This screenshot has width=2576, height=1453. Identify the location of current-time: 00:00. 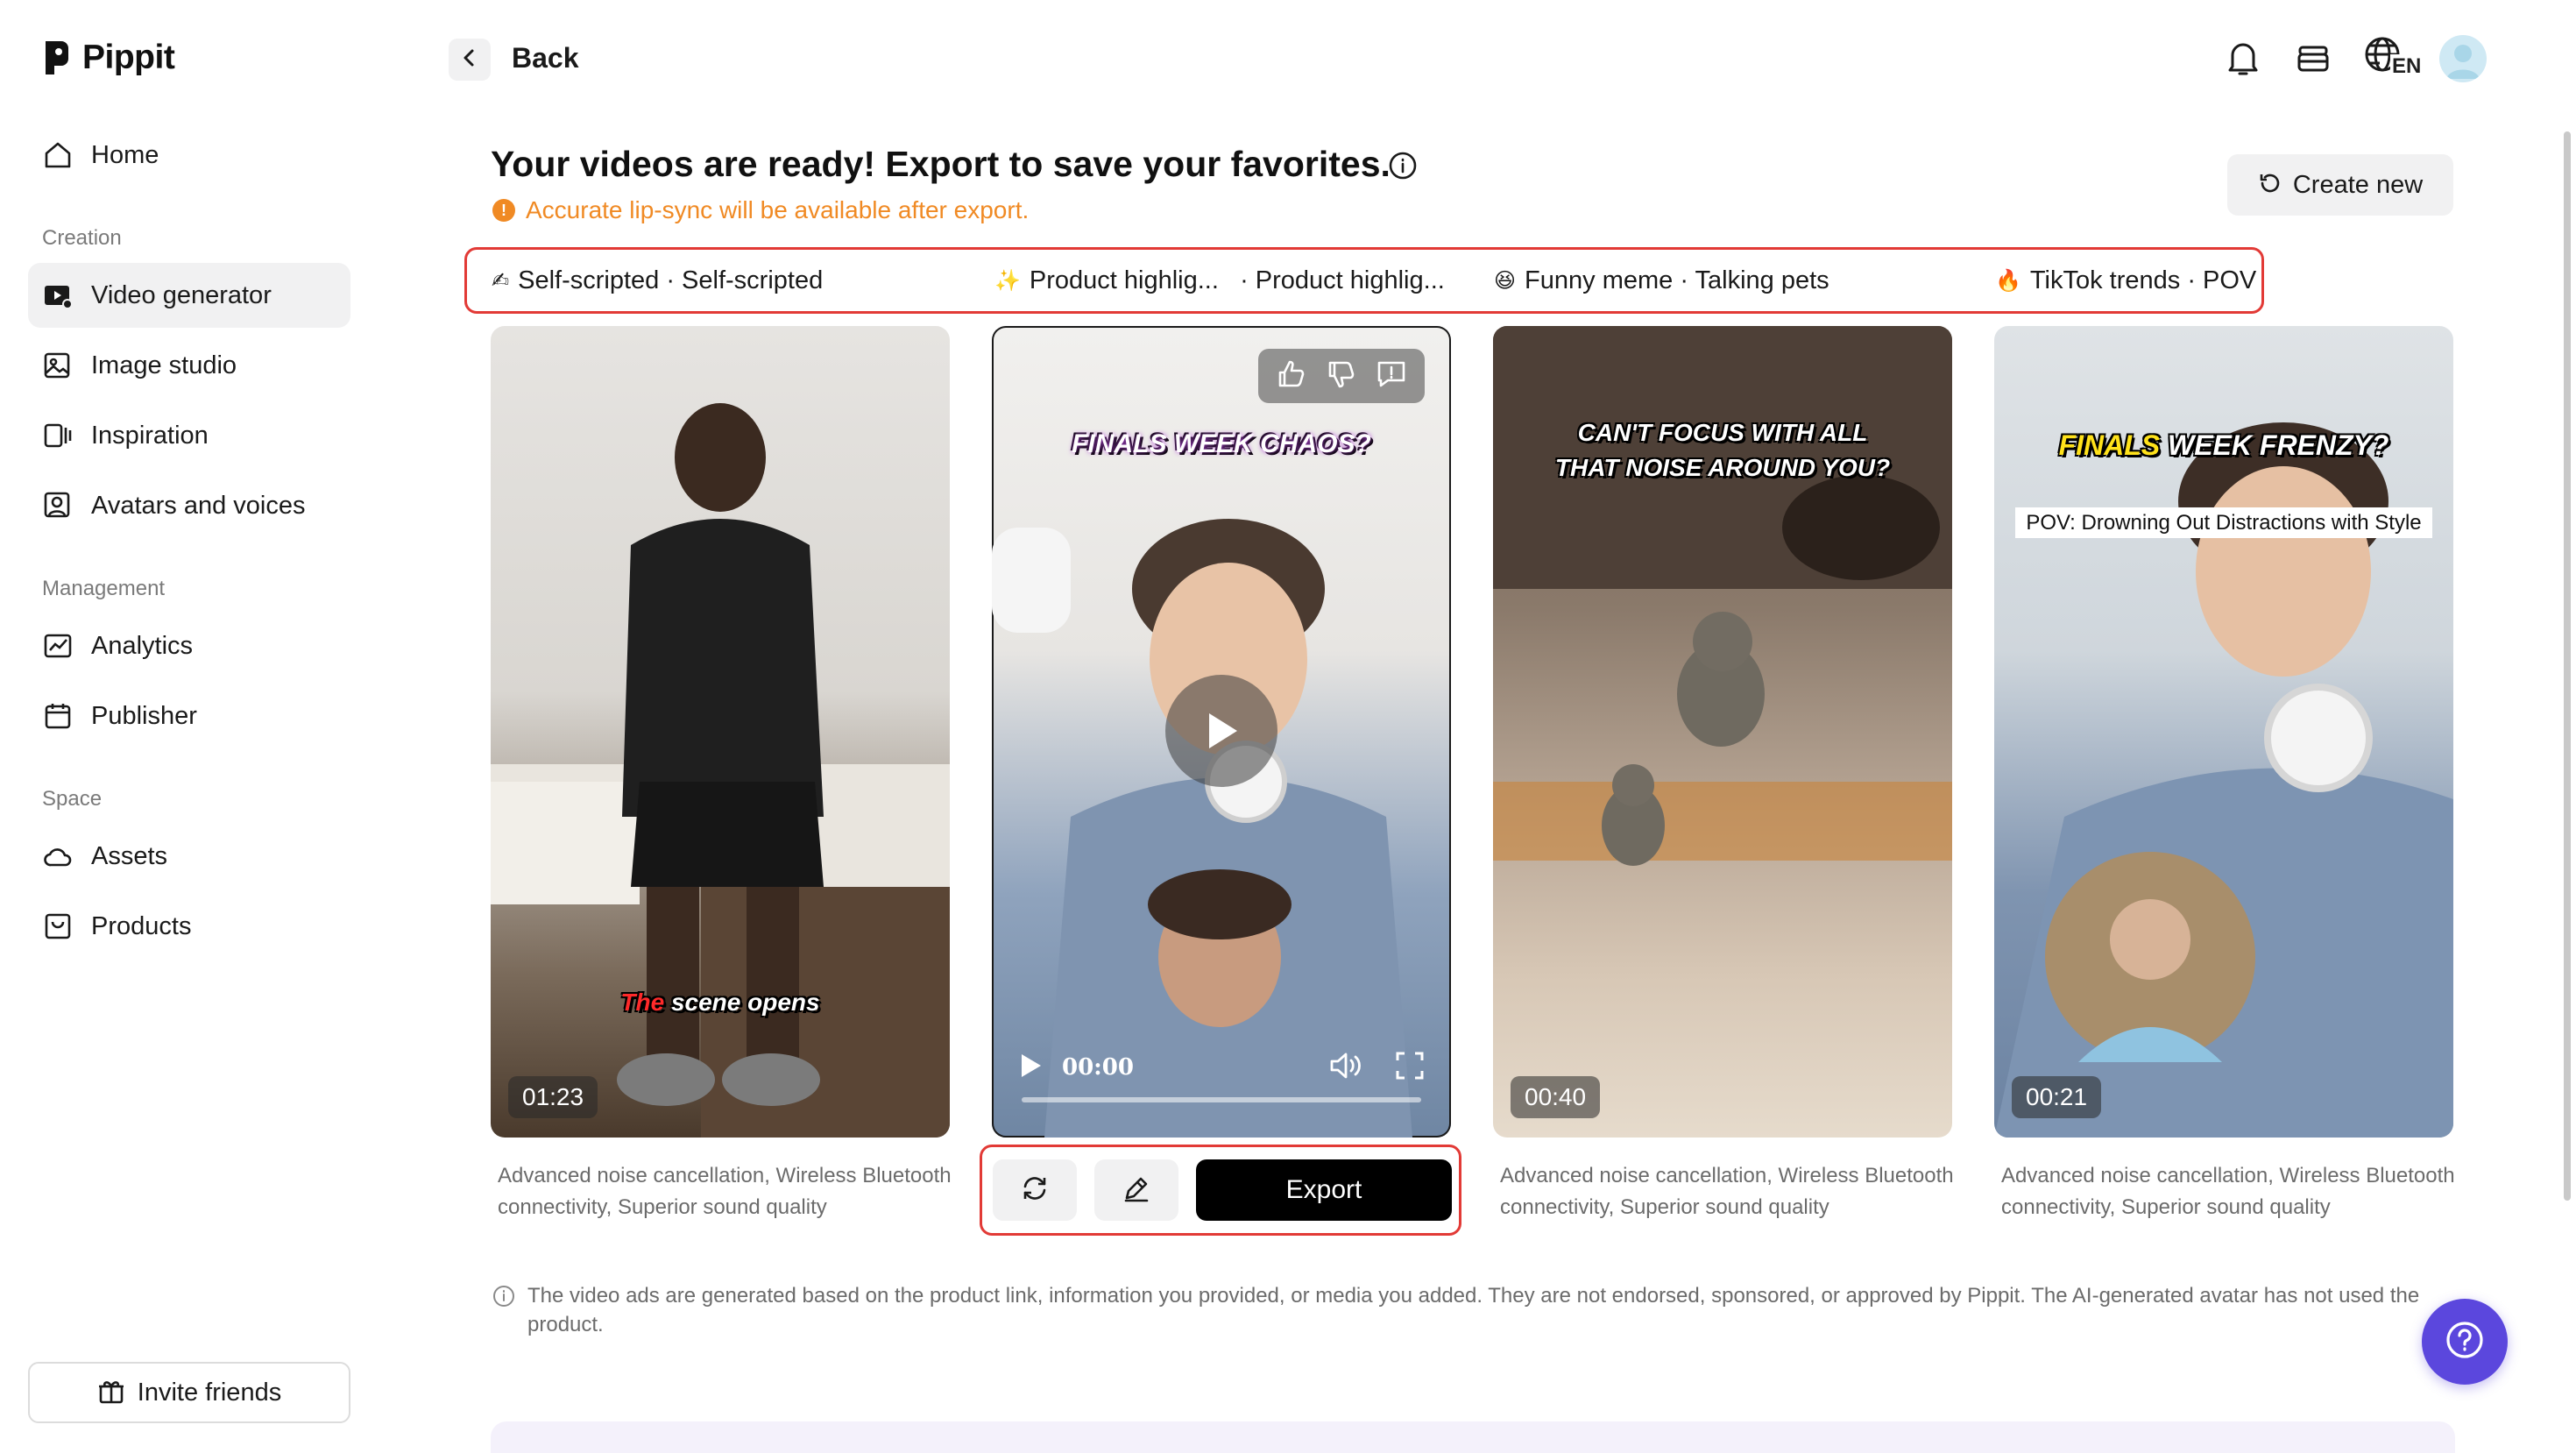
(1098, 1067).